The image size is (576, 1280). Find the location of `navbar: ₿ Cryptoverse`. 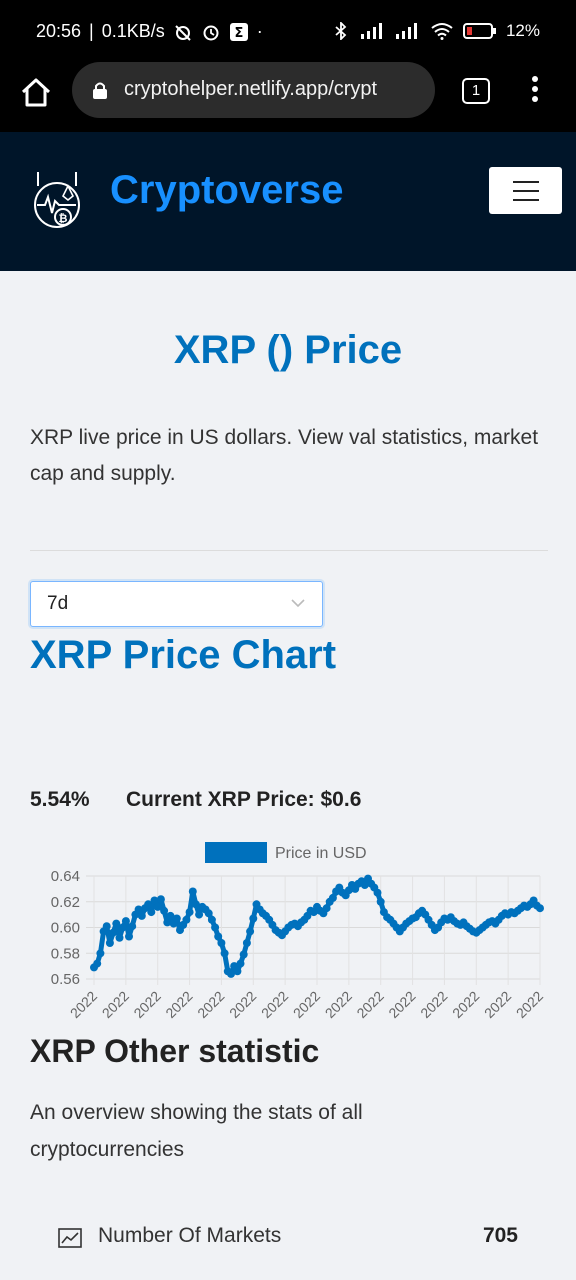

navbar: ₿ Cryptoverse is located at coordinates (288, 201).